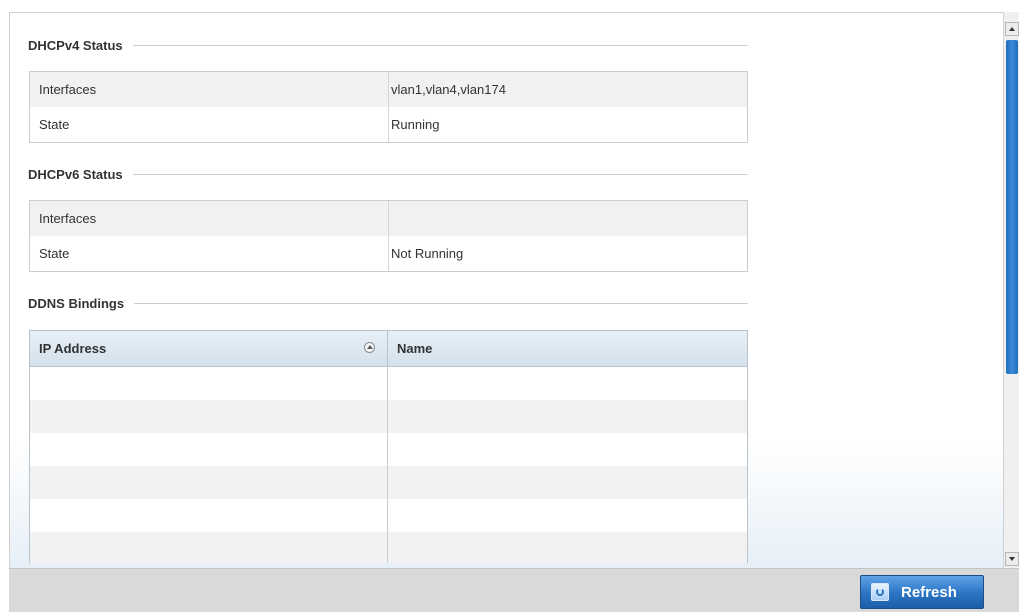  Describe the element at coordinates (68, 89) in the screenshot. I see `dhcpv4-interfaces-label: Interfaces` at that location.